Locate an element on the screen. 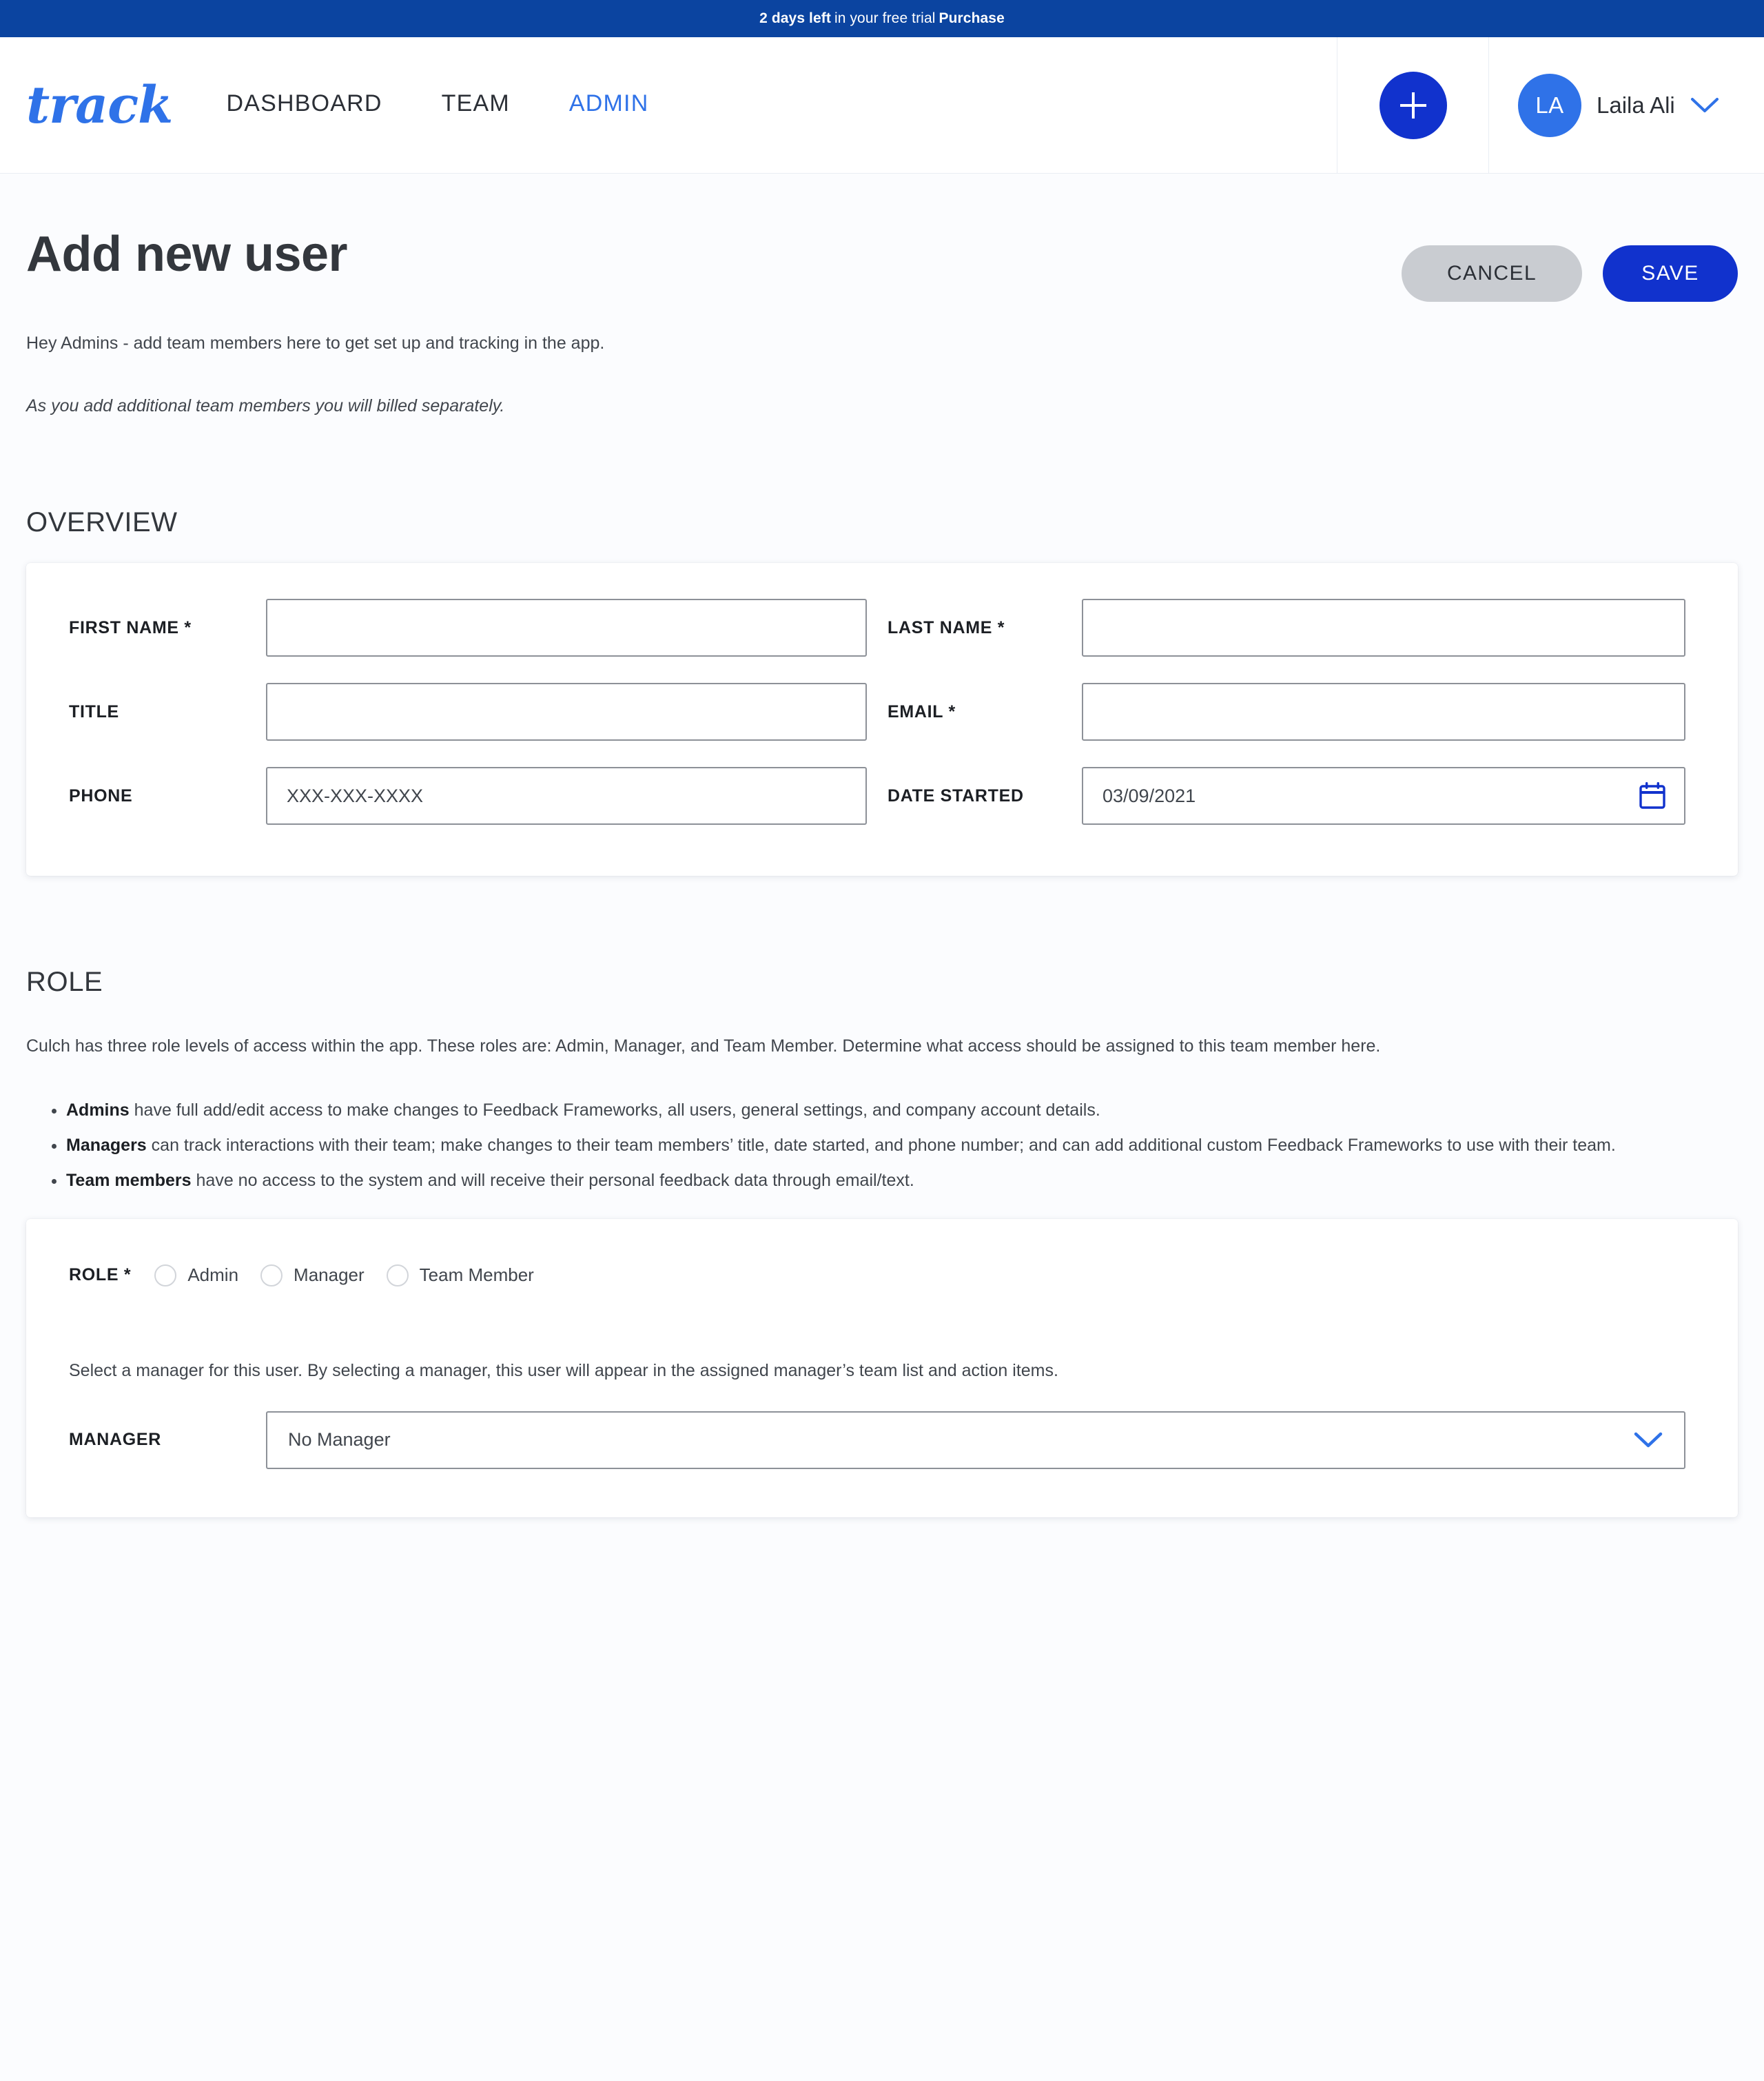  add-button is located at coordinates (1413, 105).